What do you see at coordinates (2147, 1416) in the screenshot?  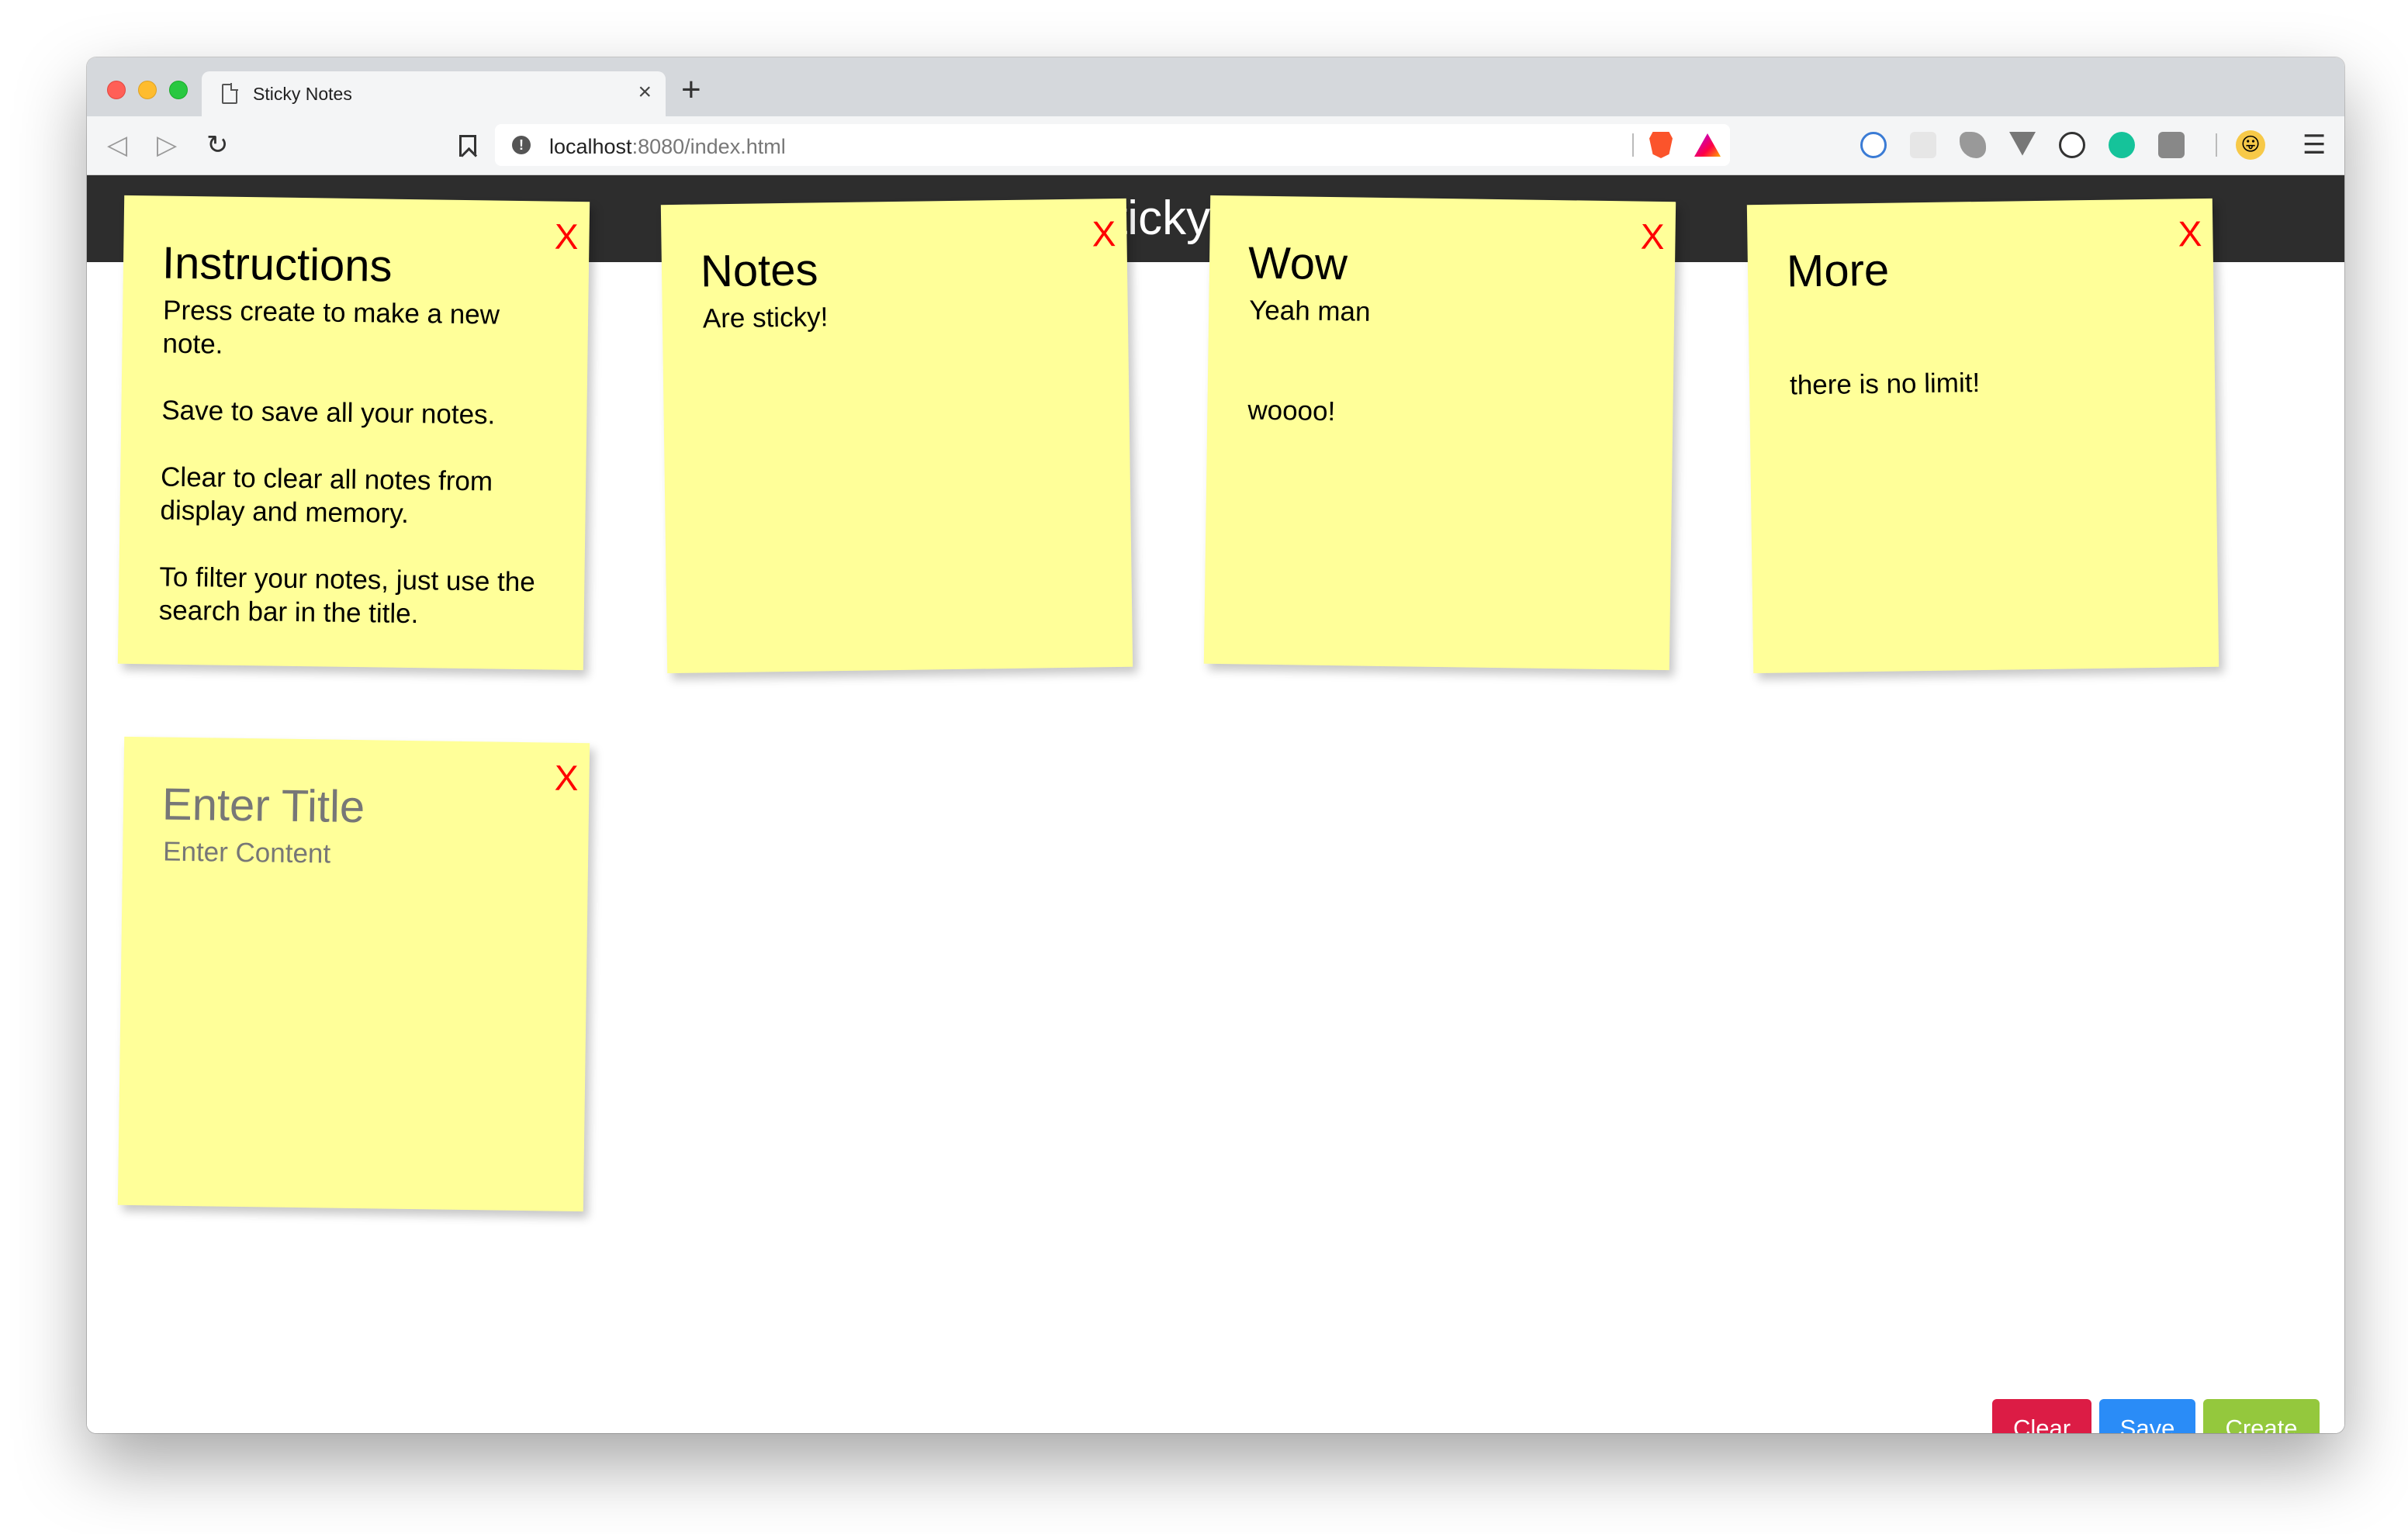 I see `save-button: Save` at bounding box center [2147, 1416].